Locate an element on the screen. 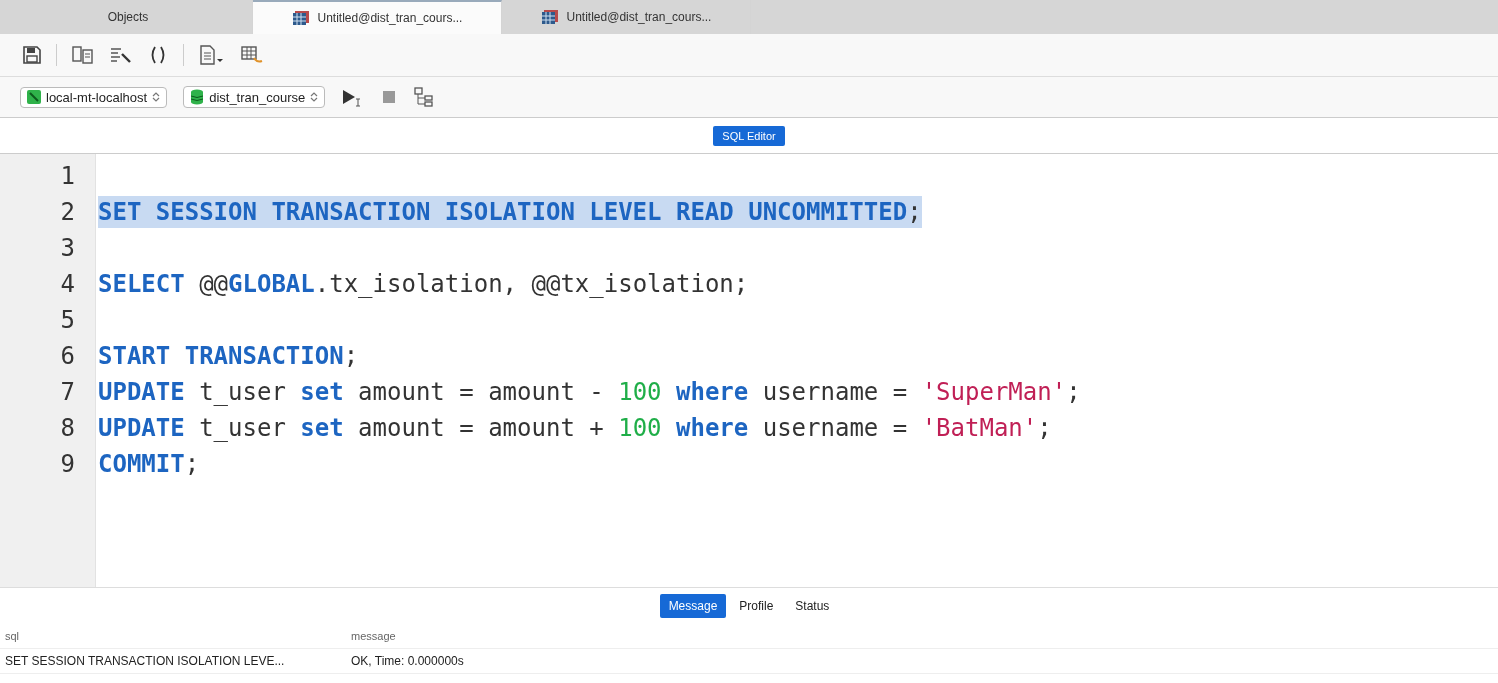 Image resolution: width=1498 pixels, height=683 pixels. code-line: UPDATE t_user set amount = amount - 100 where username = 'SuperMan'; is located at coordinates (589, 392).